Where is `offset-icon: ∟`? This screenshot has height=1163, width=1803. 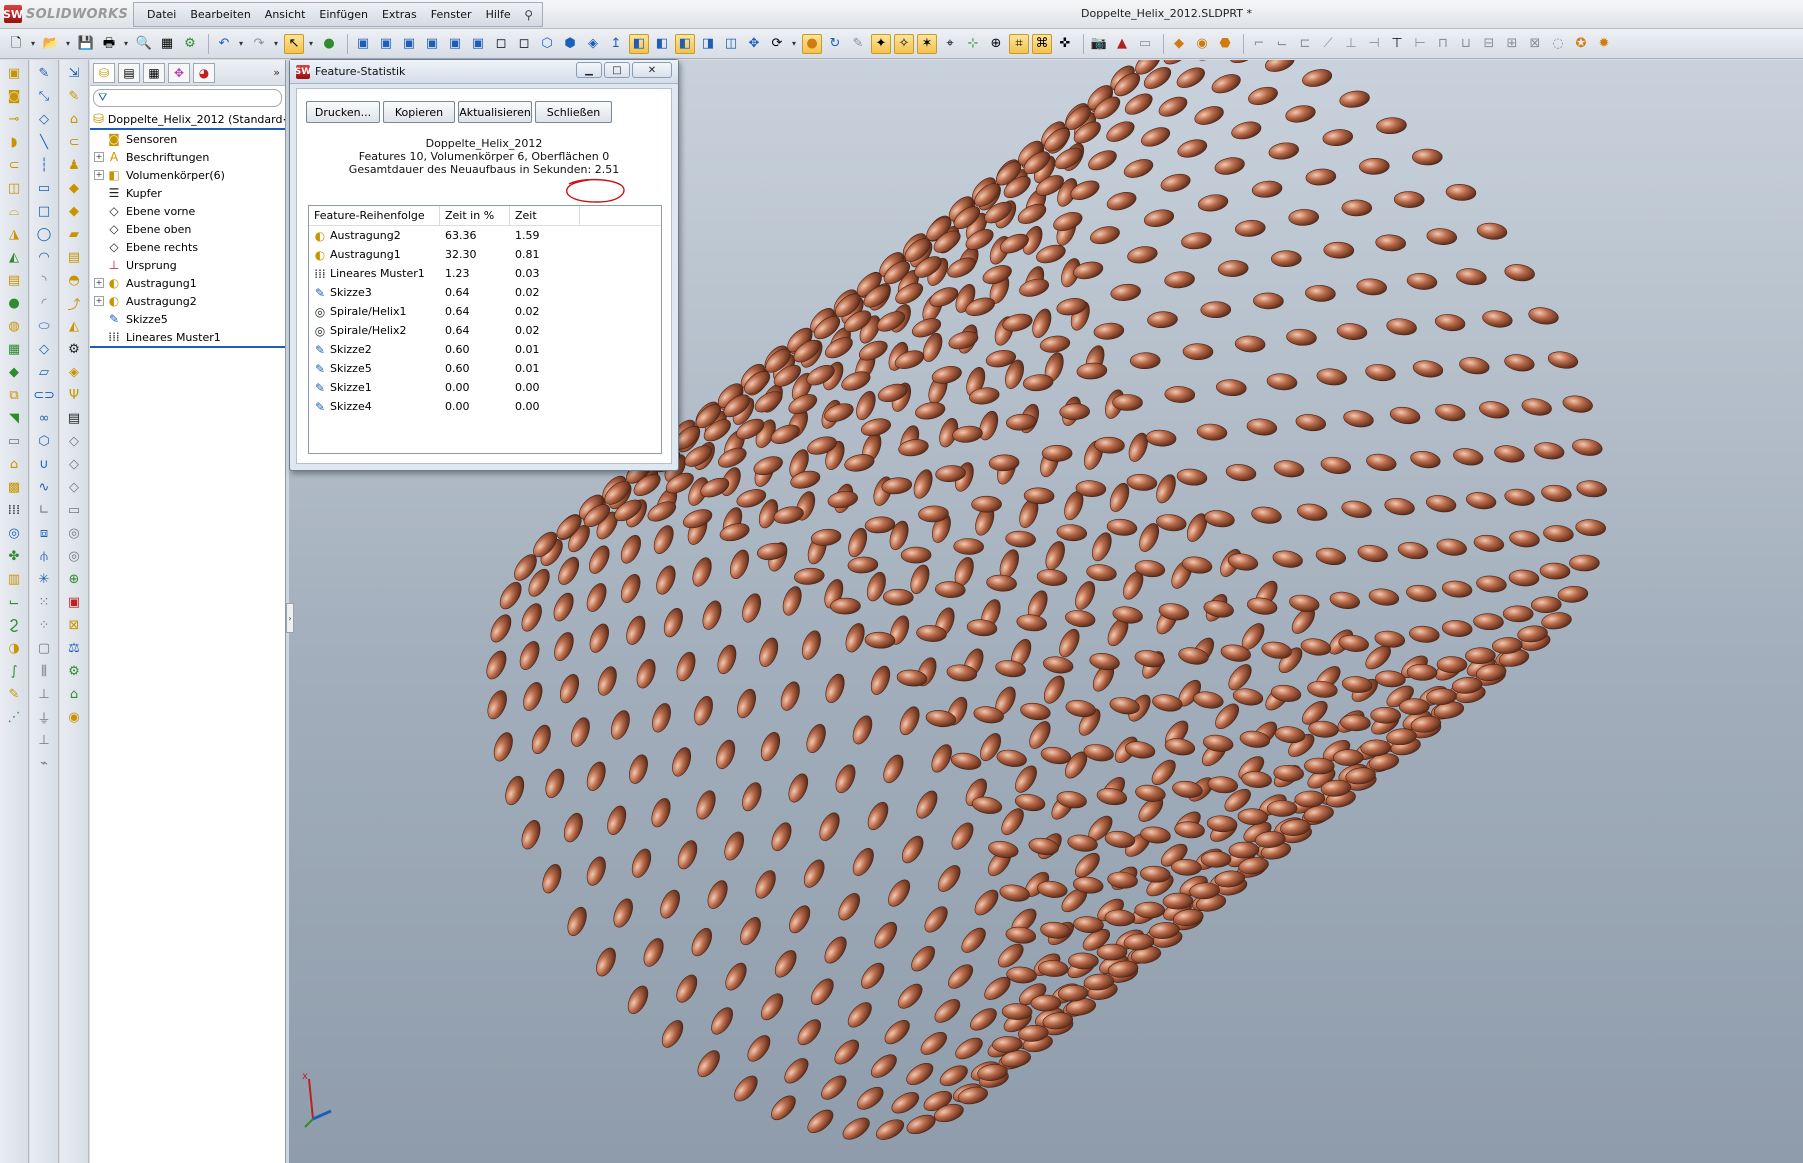
offset-icon: ∟ is located at coordinates (44, 510).